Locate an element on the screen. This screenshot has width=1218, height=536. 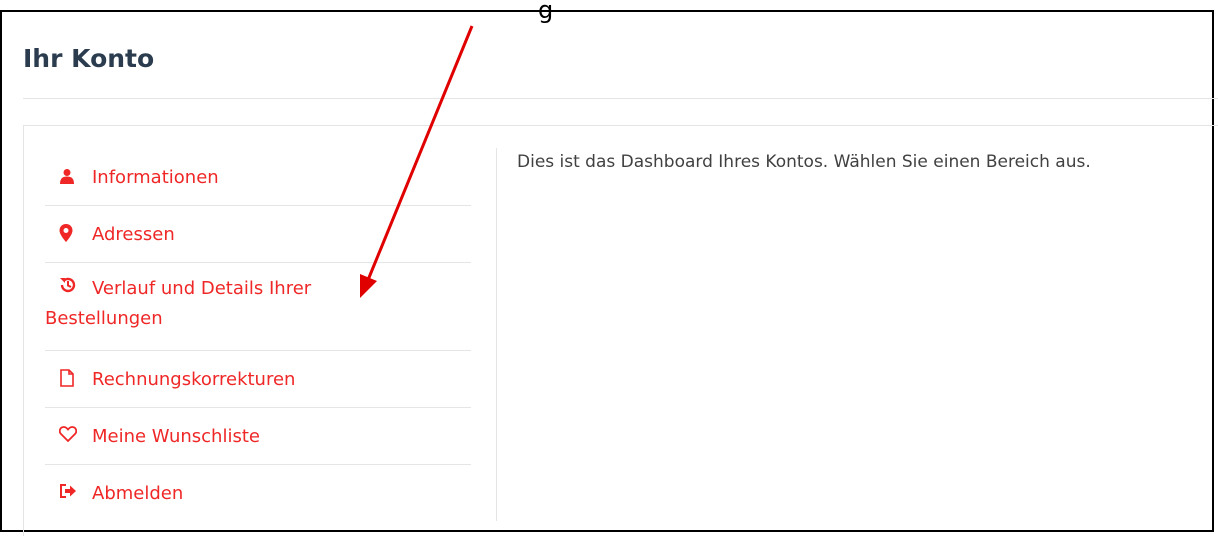
nav-item-label: Rechnungskorrekturen is located at coordinates (194, 379).